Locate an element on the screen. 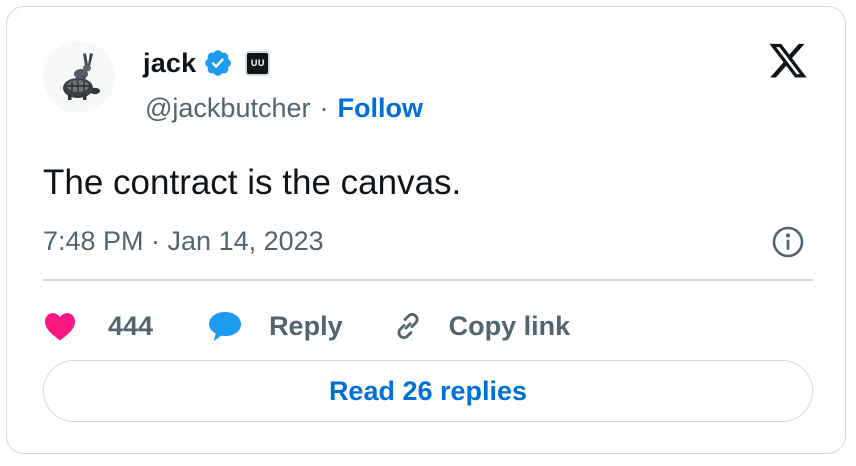 This screenshot has height=466, width=856. tweet-timestamp: 7:48 PM · Jan 14, 2023 is located at coordinates (183, 241).